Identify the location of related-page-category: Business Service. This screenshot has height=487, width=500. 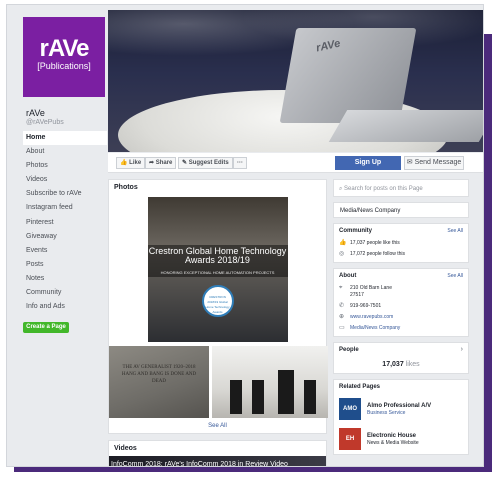
(386, 412).